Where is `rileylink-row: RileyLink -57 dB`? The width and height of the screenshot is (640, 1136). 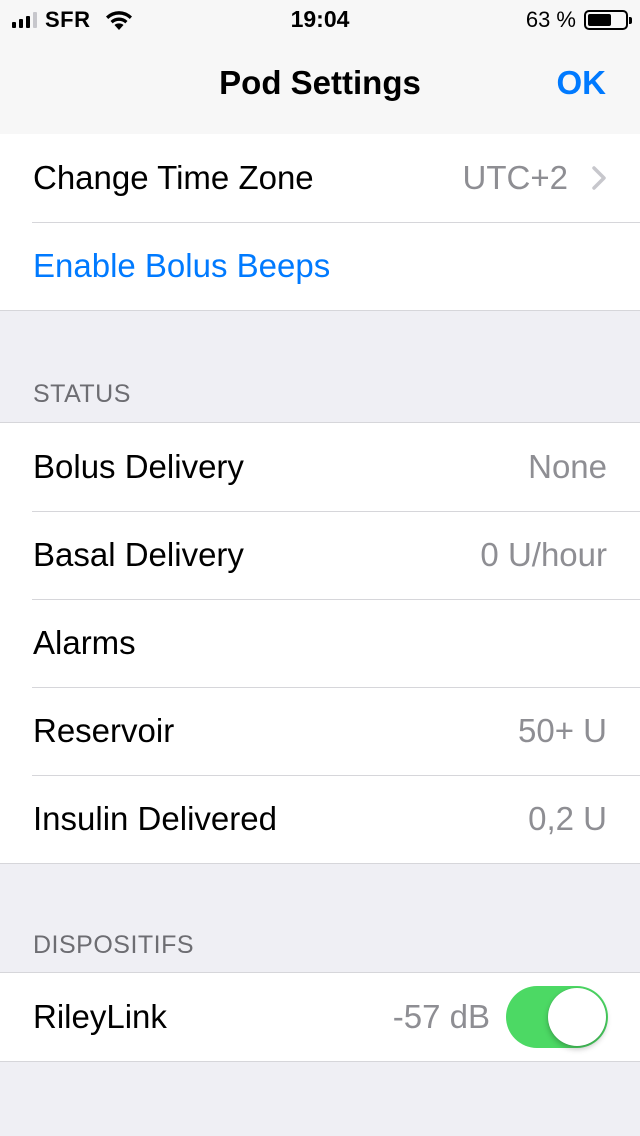 rileylink-row: RileyLink -57 dB is located at coordinates (320, 1017).